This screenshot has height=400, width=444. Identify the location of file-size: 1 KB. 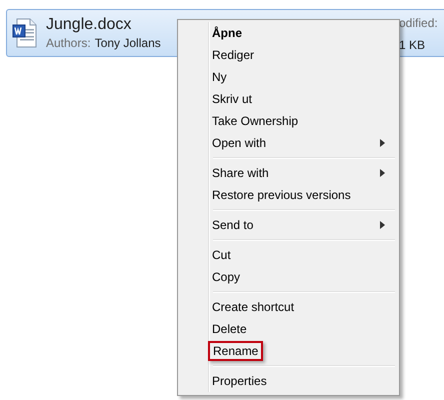
(412, 45).